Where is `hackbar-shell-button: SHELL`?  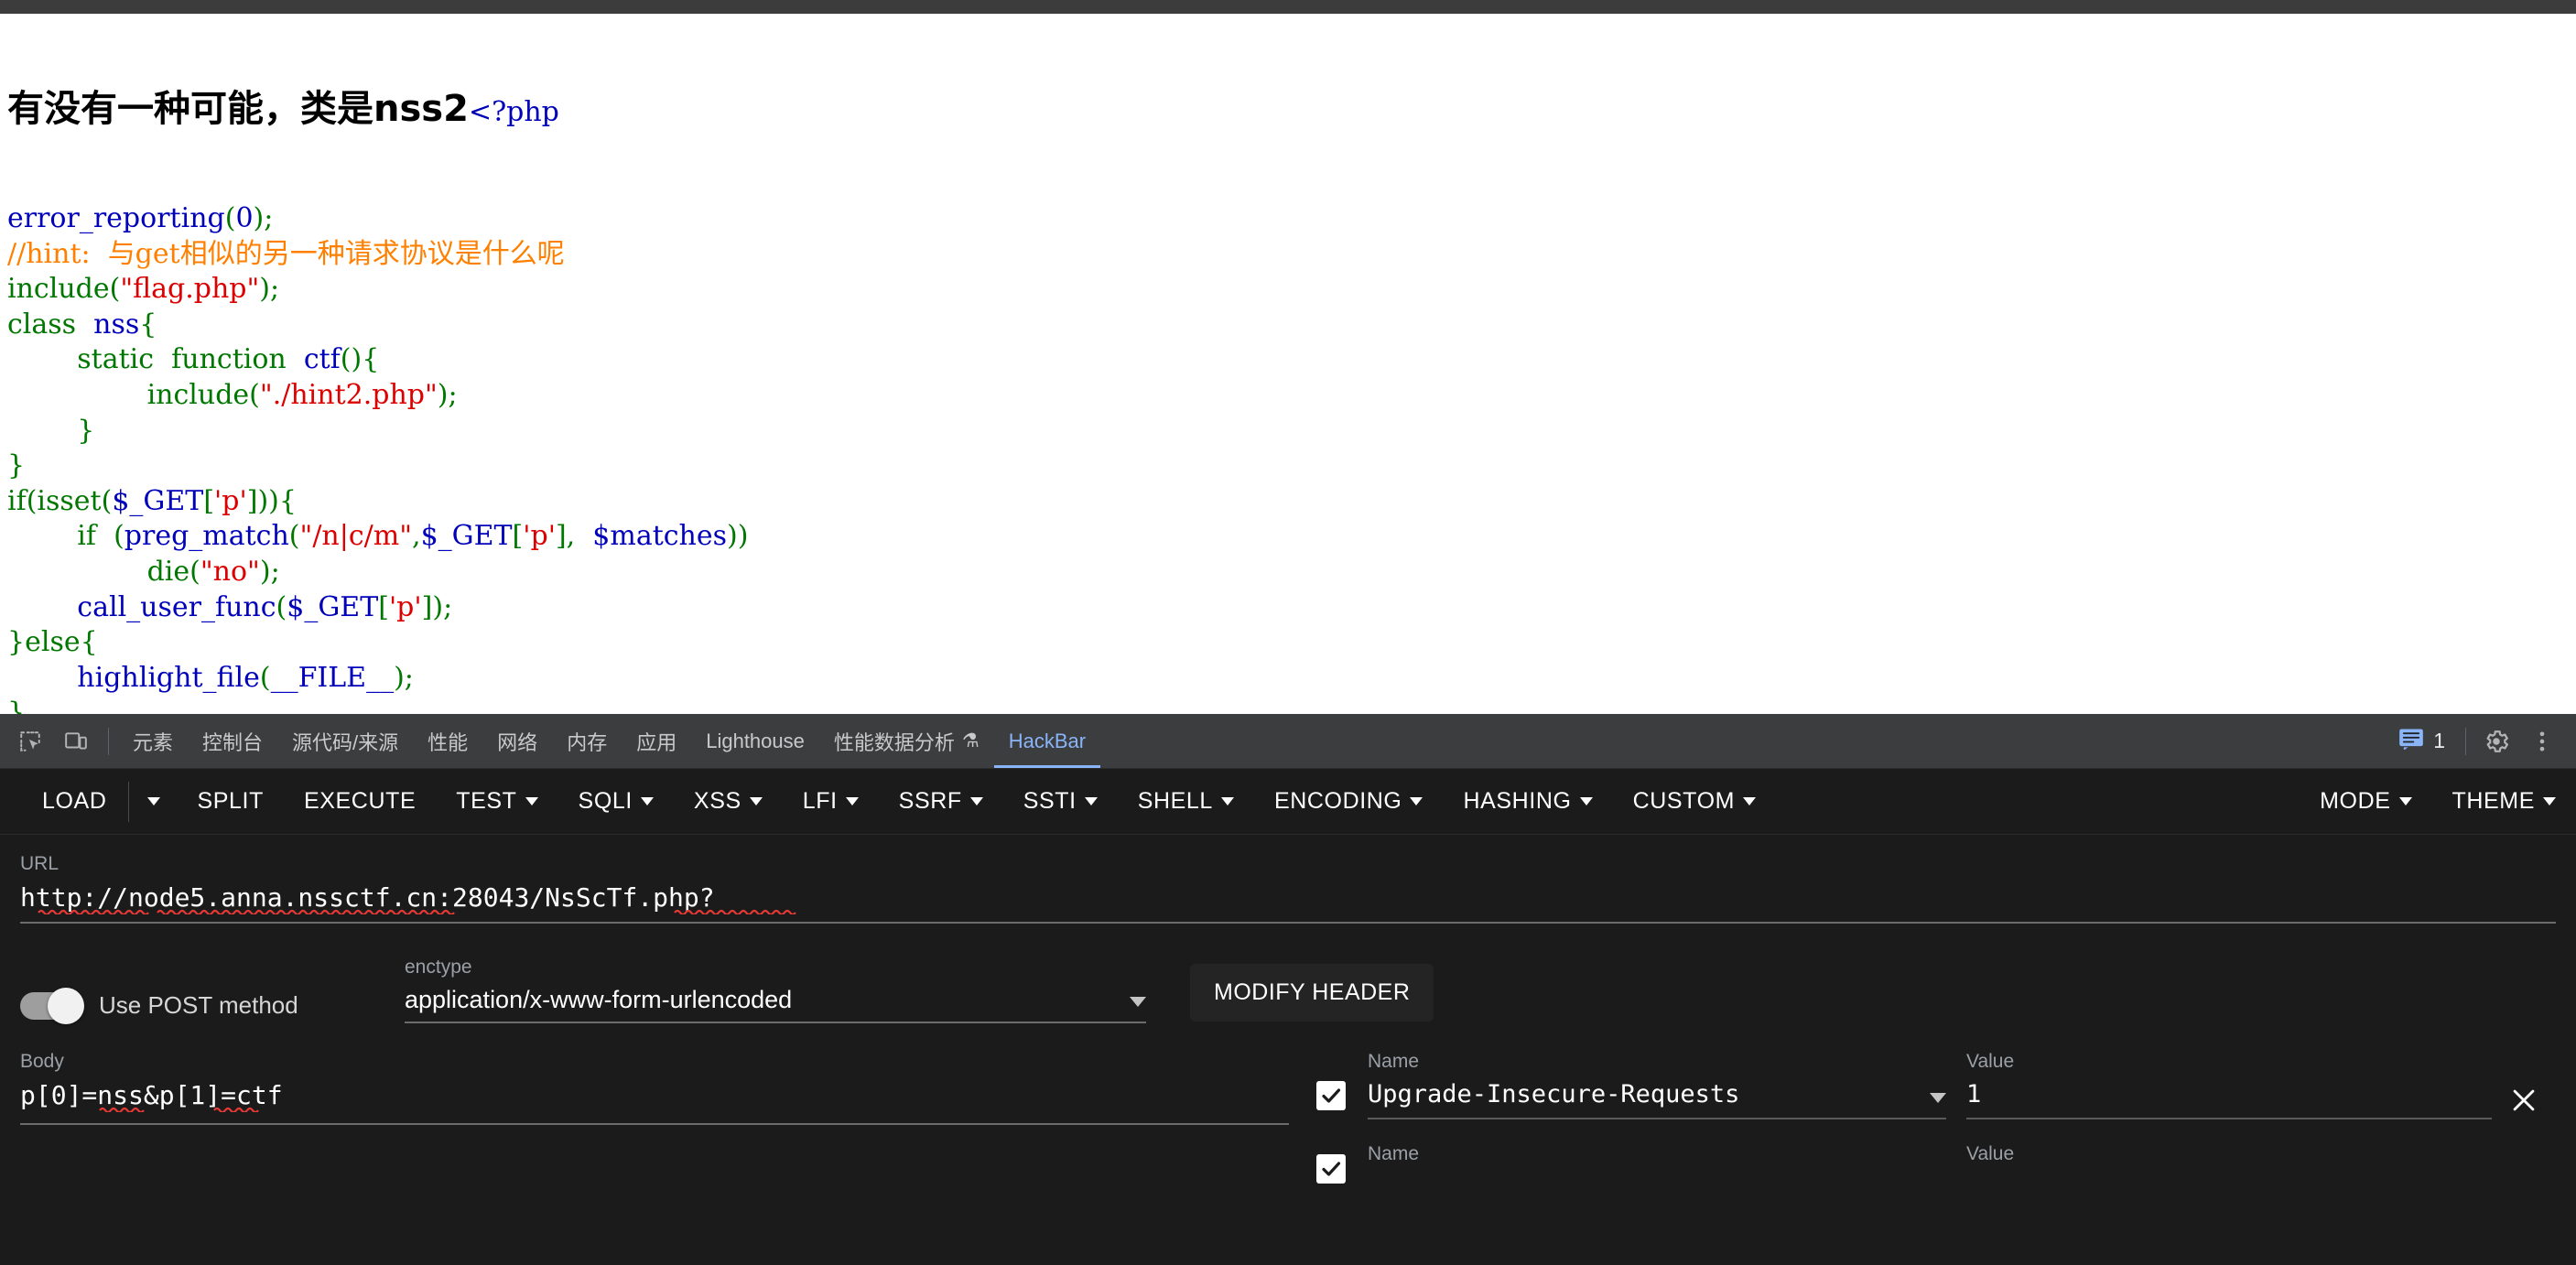
hackbar-shell-button: SHELL is located at coordinates (1186, 802).